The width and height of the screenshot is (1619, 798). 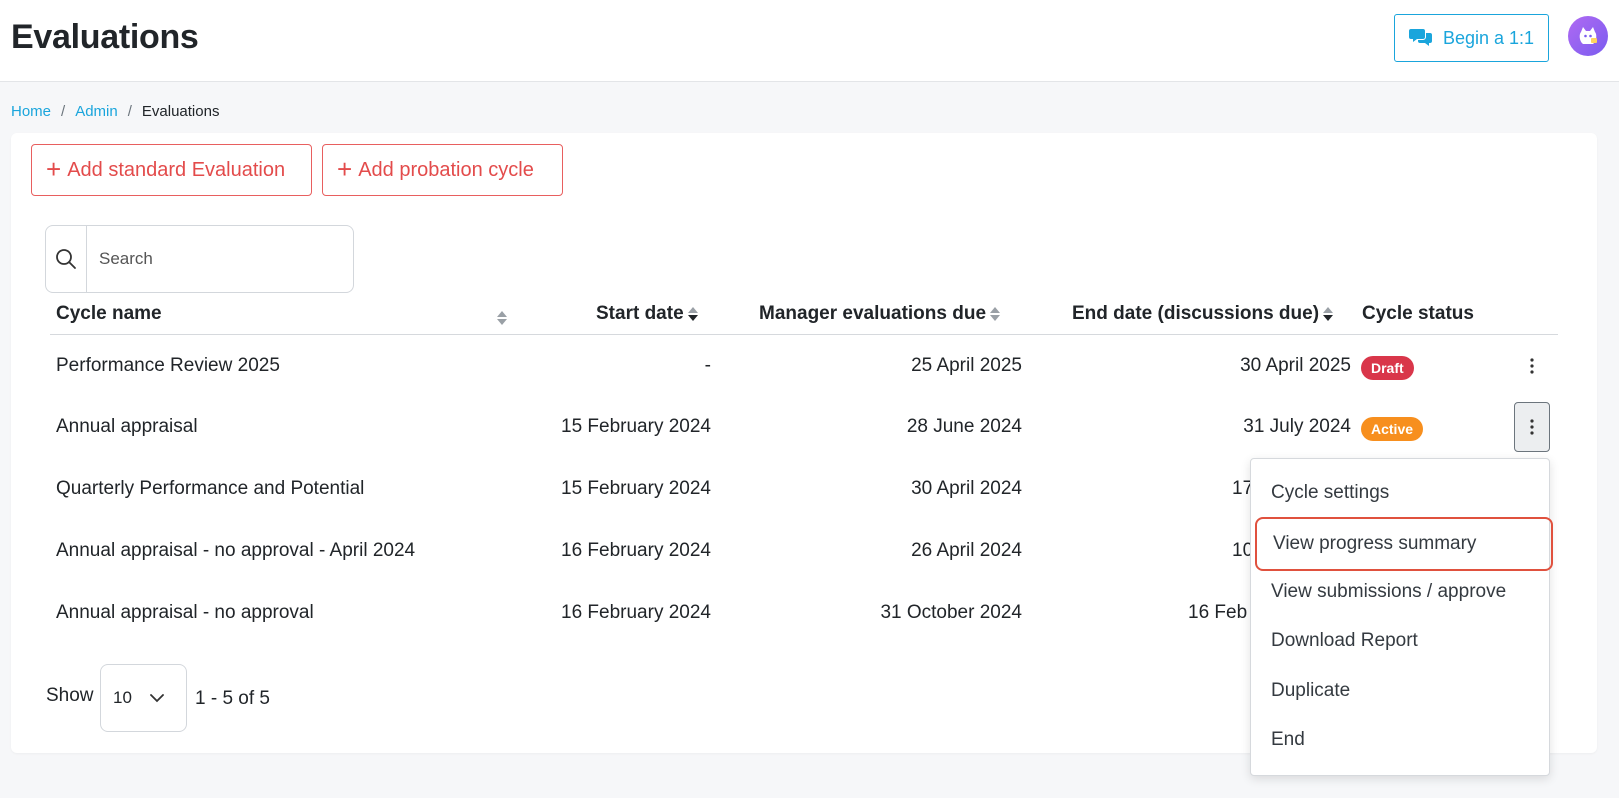 What do you see at coordinates (105, 37) in the screenshot?
I see `page-title: Evaluations` at bounding box center [105, 37].